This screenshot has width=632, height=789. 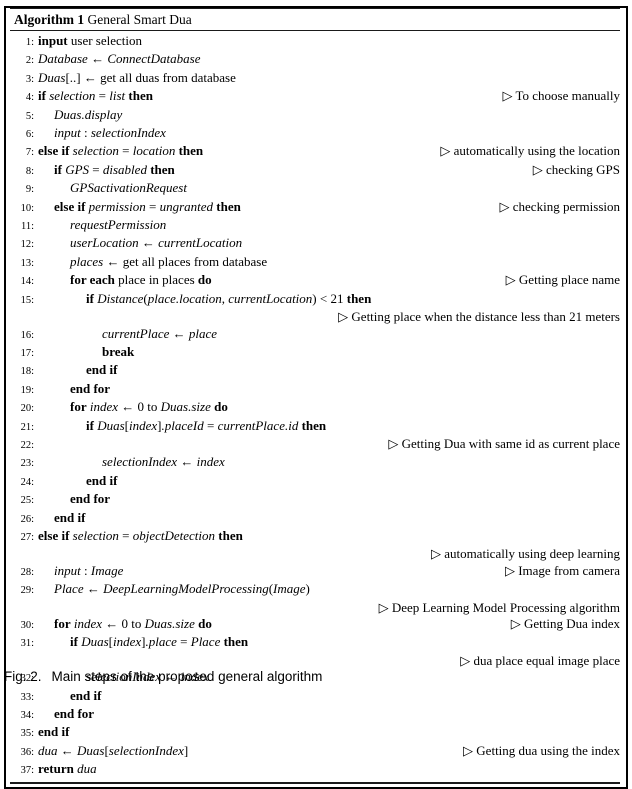 What do you see at coordinates (29, 79) in the screenshot?
I see `algorithm-line-number: 3:` at bounding box center [29, 79].